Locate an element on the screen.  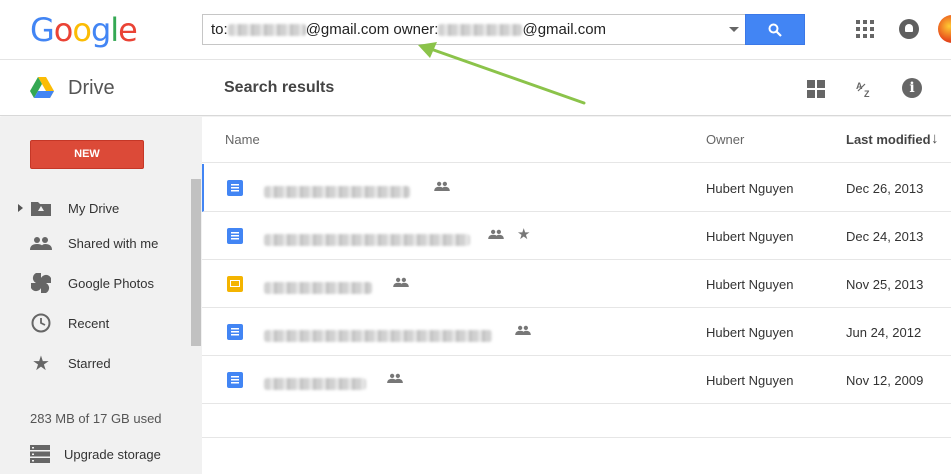
sort-descending-arrow-icon: ↓ is located at coordinates (935, 138).